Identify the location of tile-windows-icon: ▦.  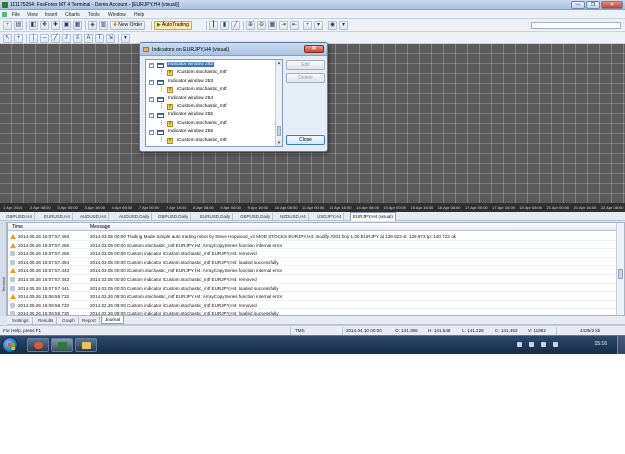
(272, 25).